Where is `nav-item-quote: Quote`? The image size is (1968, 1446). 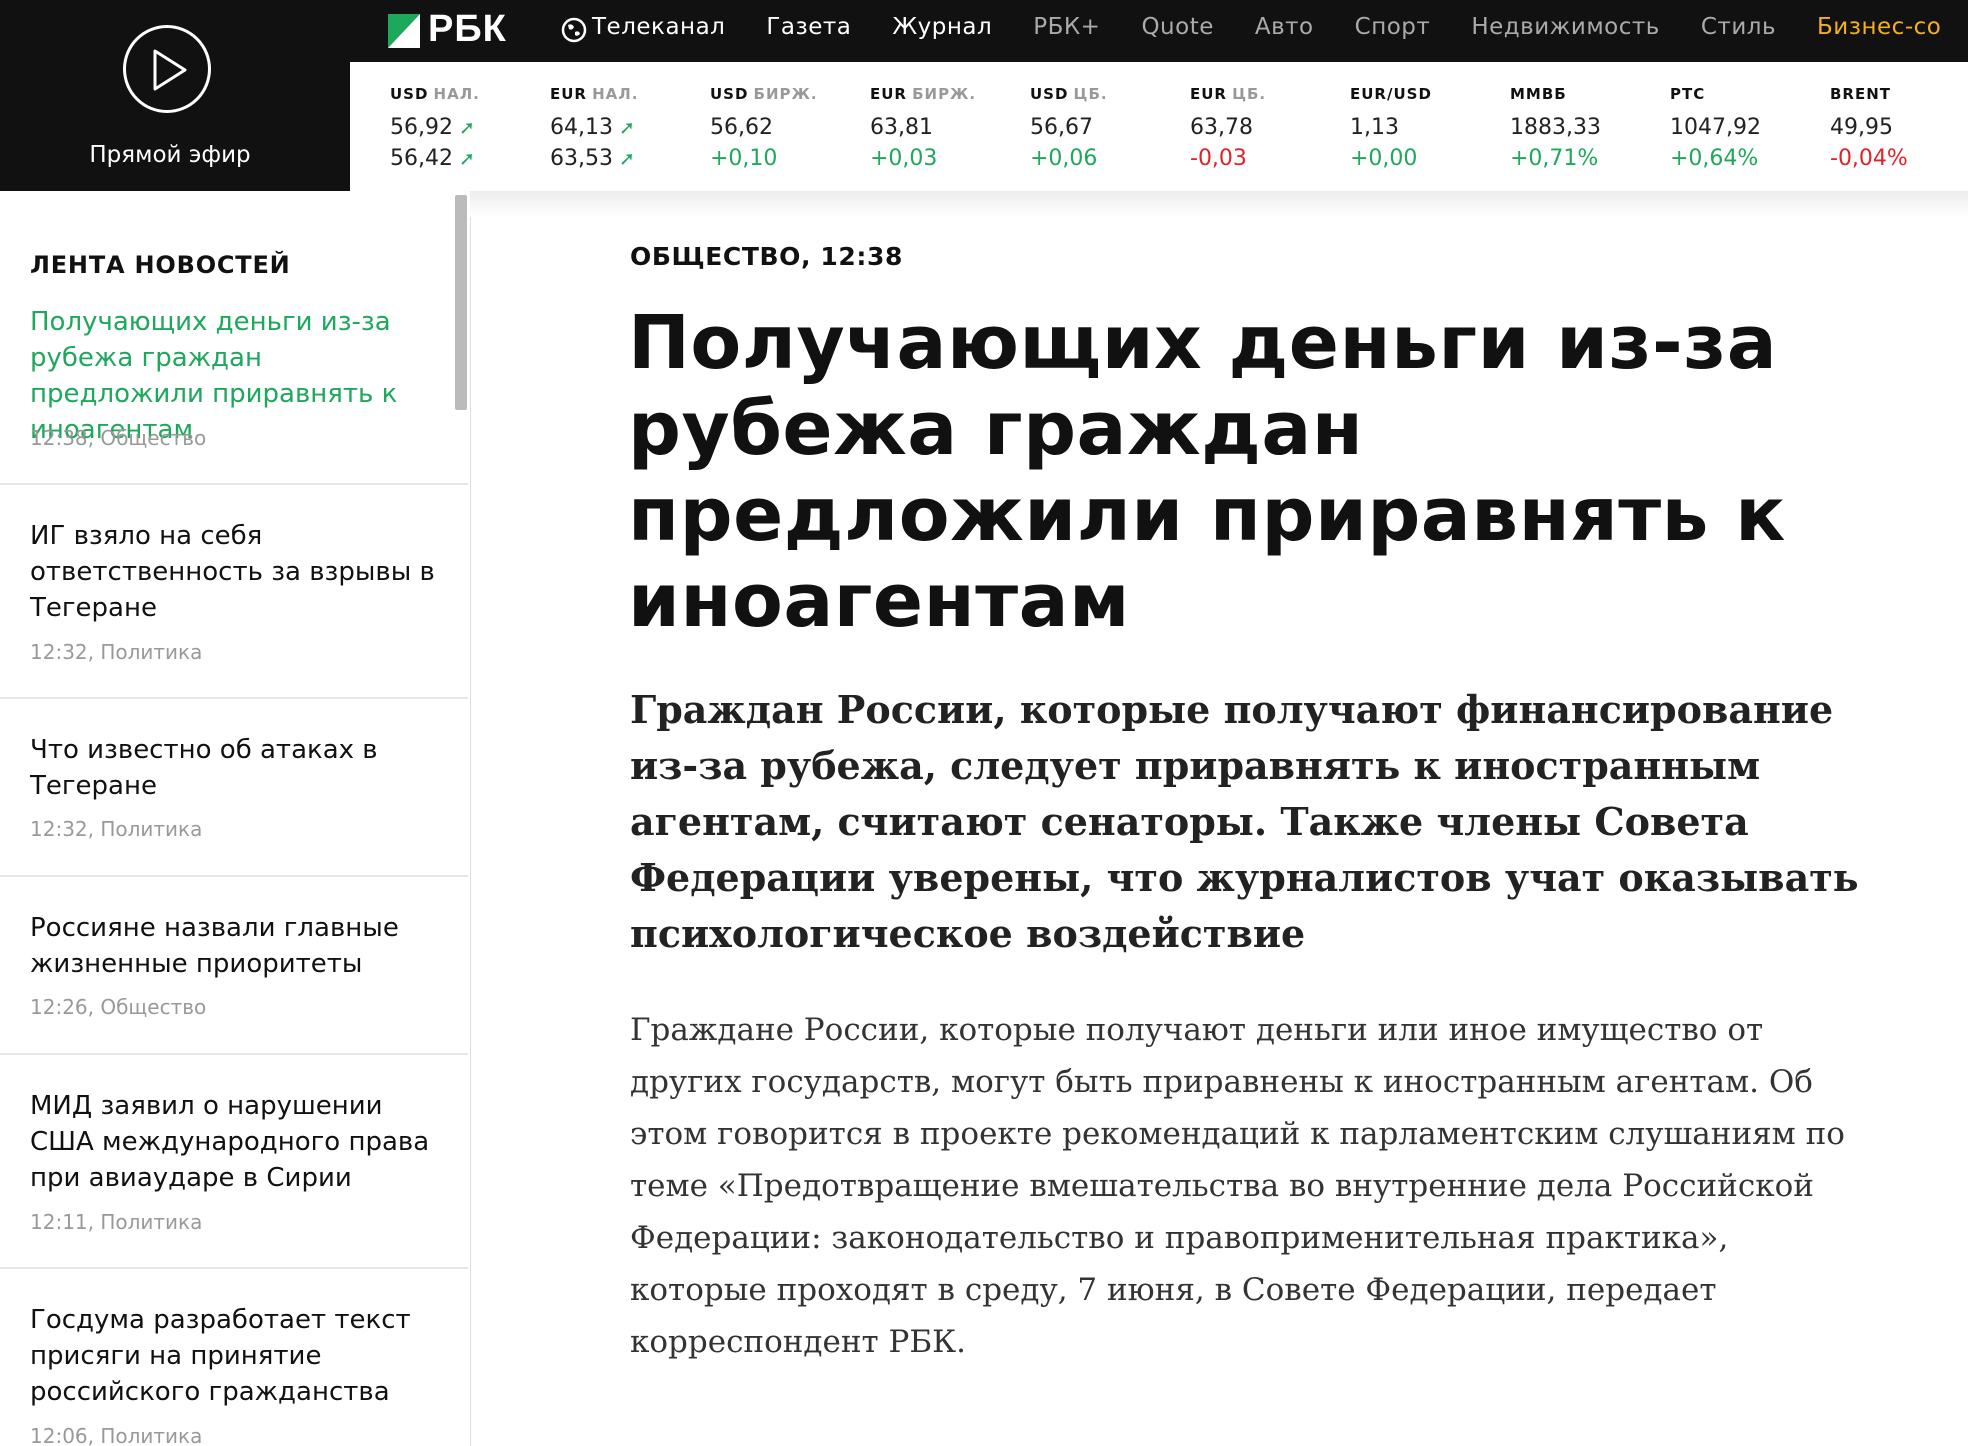 nav-item-quote: Quote is located at coordinates (1177, 27).